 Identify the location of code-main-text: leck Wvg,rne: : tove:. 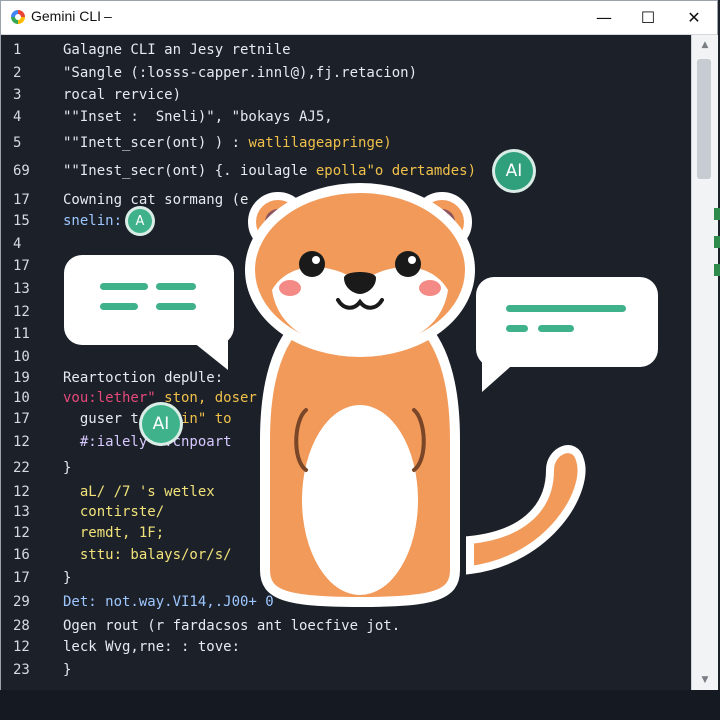
(152, 647).